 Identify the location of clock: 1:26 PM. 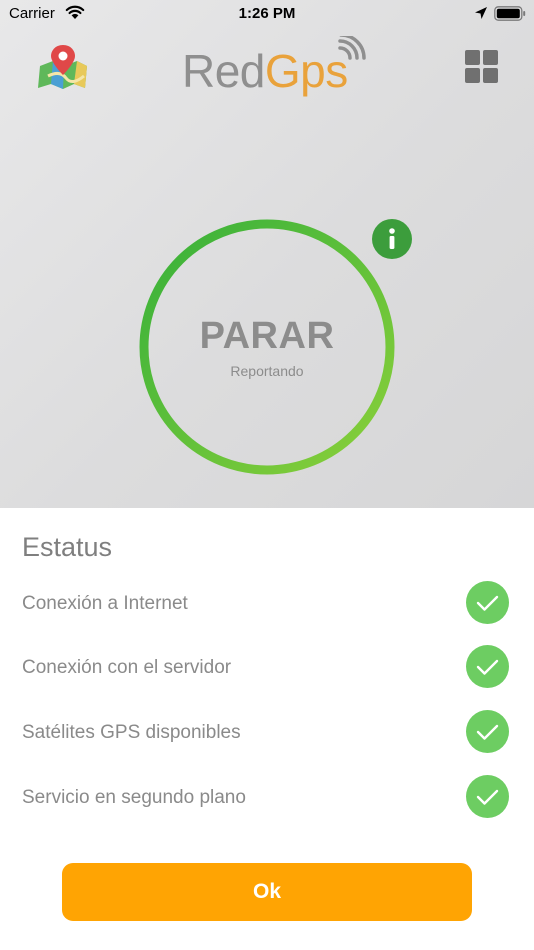
(267, 13).